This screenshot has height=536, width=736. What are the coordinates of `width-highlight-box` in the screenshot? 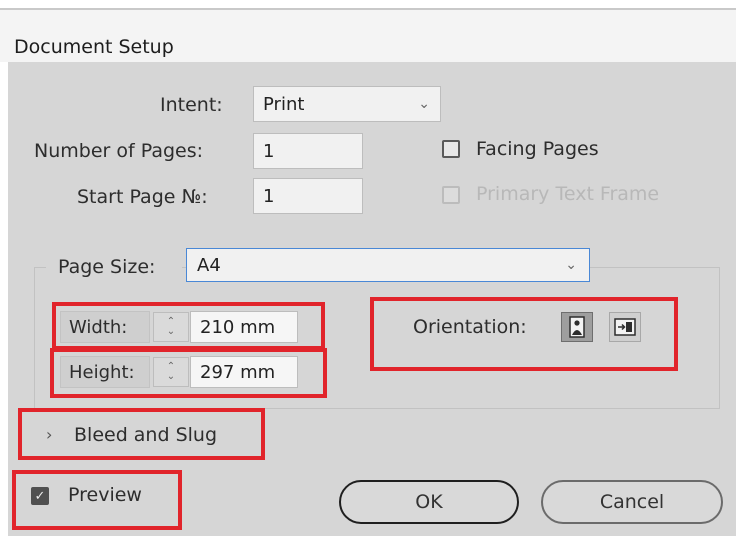 It's located at (188, 326).